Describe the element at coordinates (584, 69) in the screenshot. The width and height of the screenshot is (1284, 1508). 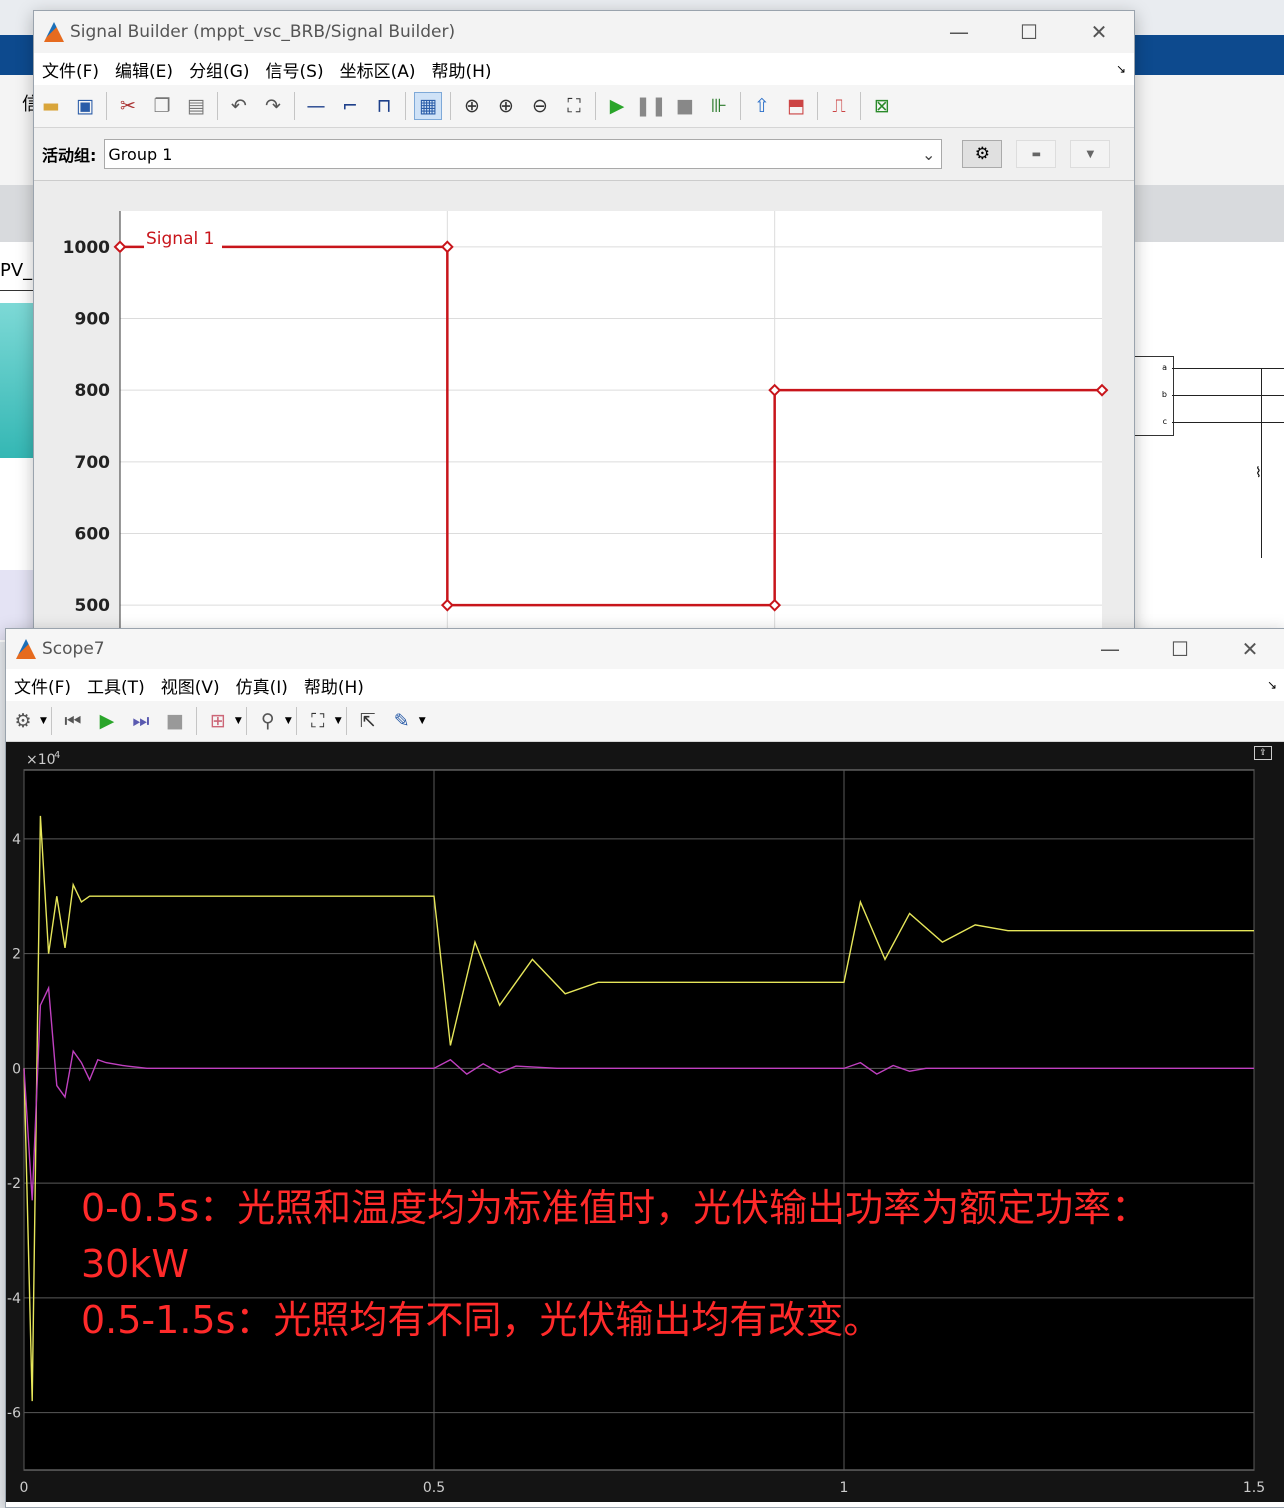
I see `signal-builder-menubar: 文件(F) 编辑(E) 分组(G) 信号(S) 坐标区(A) 帮助(H) ↘` at that location.